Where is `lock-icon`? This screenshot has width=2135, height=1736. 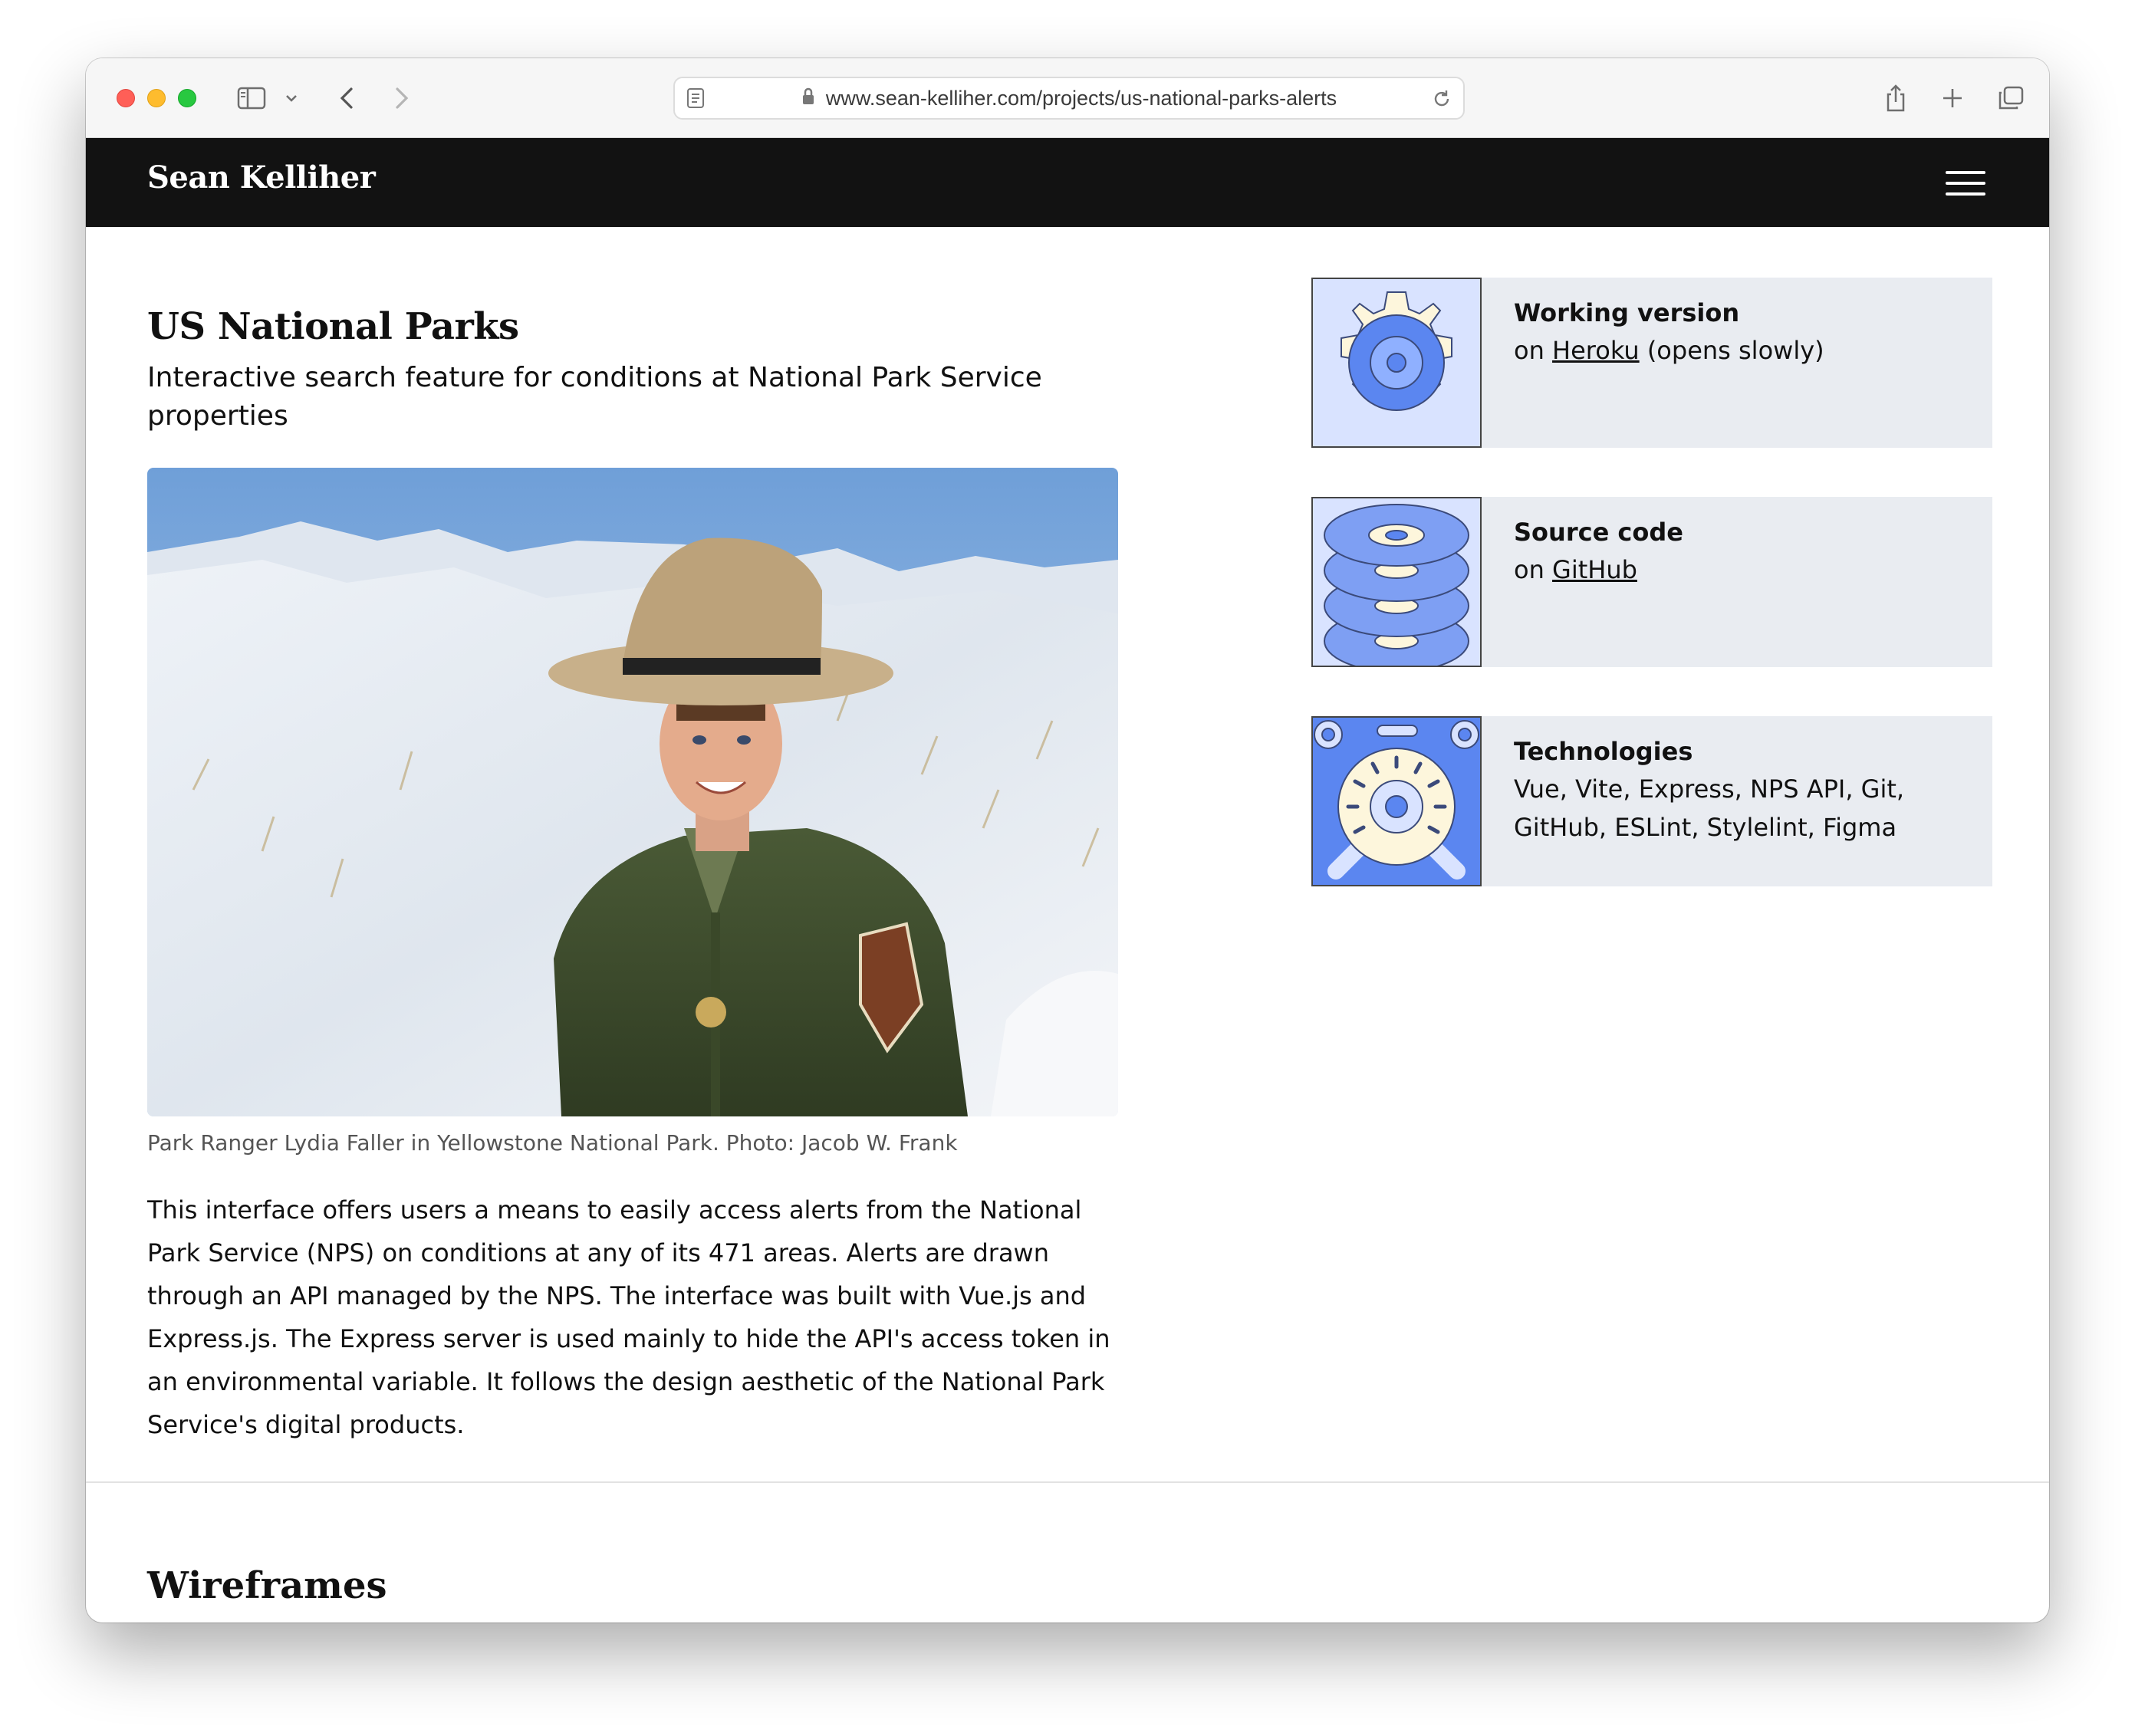 lock-icon is located at coordinates (808, 98).